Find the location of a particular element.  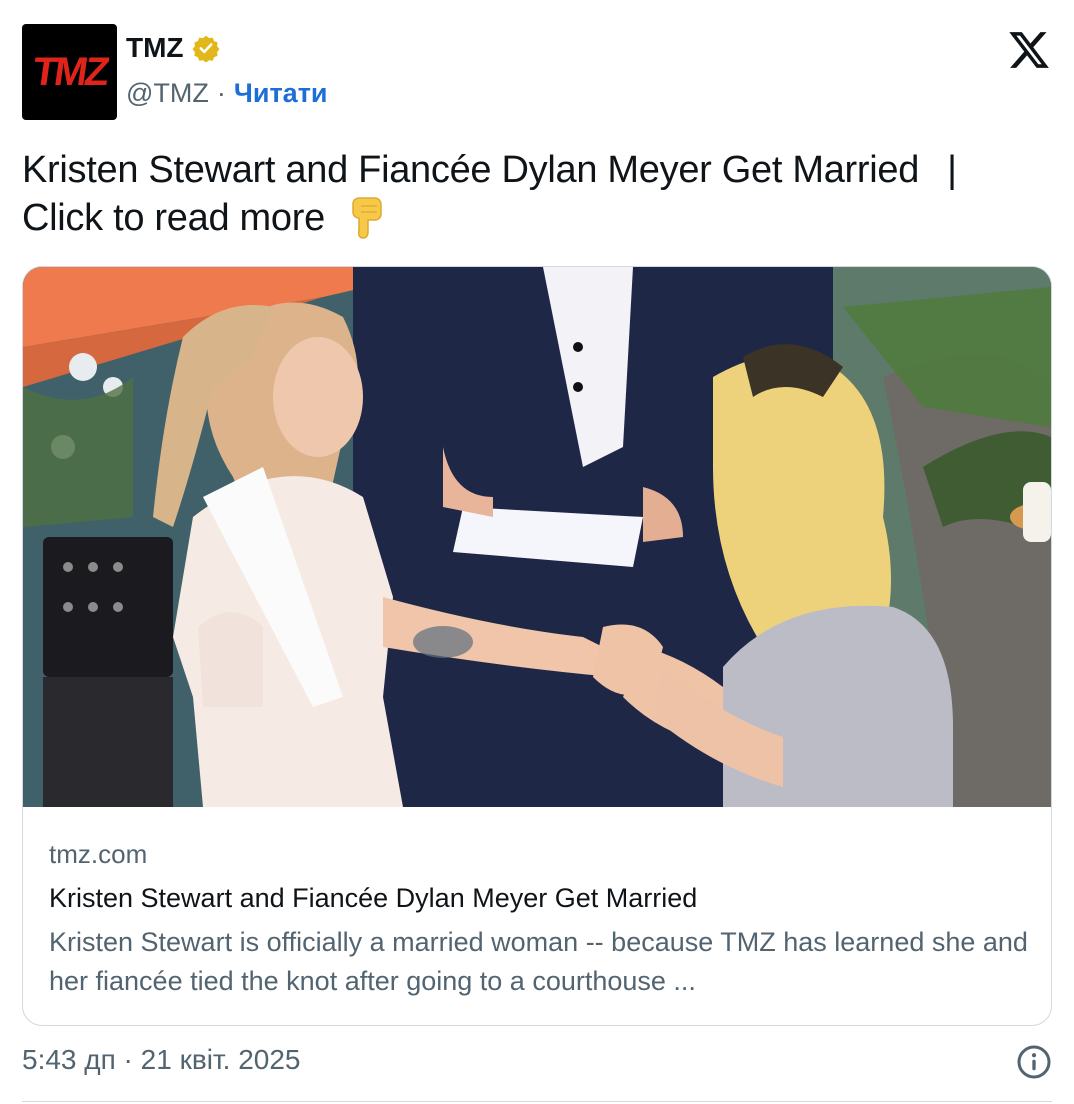

x-logo-icon is located at coordinates (1029, 50).